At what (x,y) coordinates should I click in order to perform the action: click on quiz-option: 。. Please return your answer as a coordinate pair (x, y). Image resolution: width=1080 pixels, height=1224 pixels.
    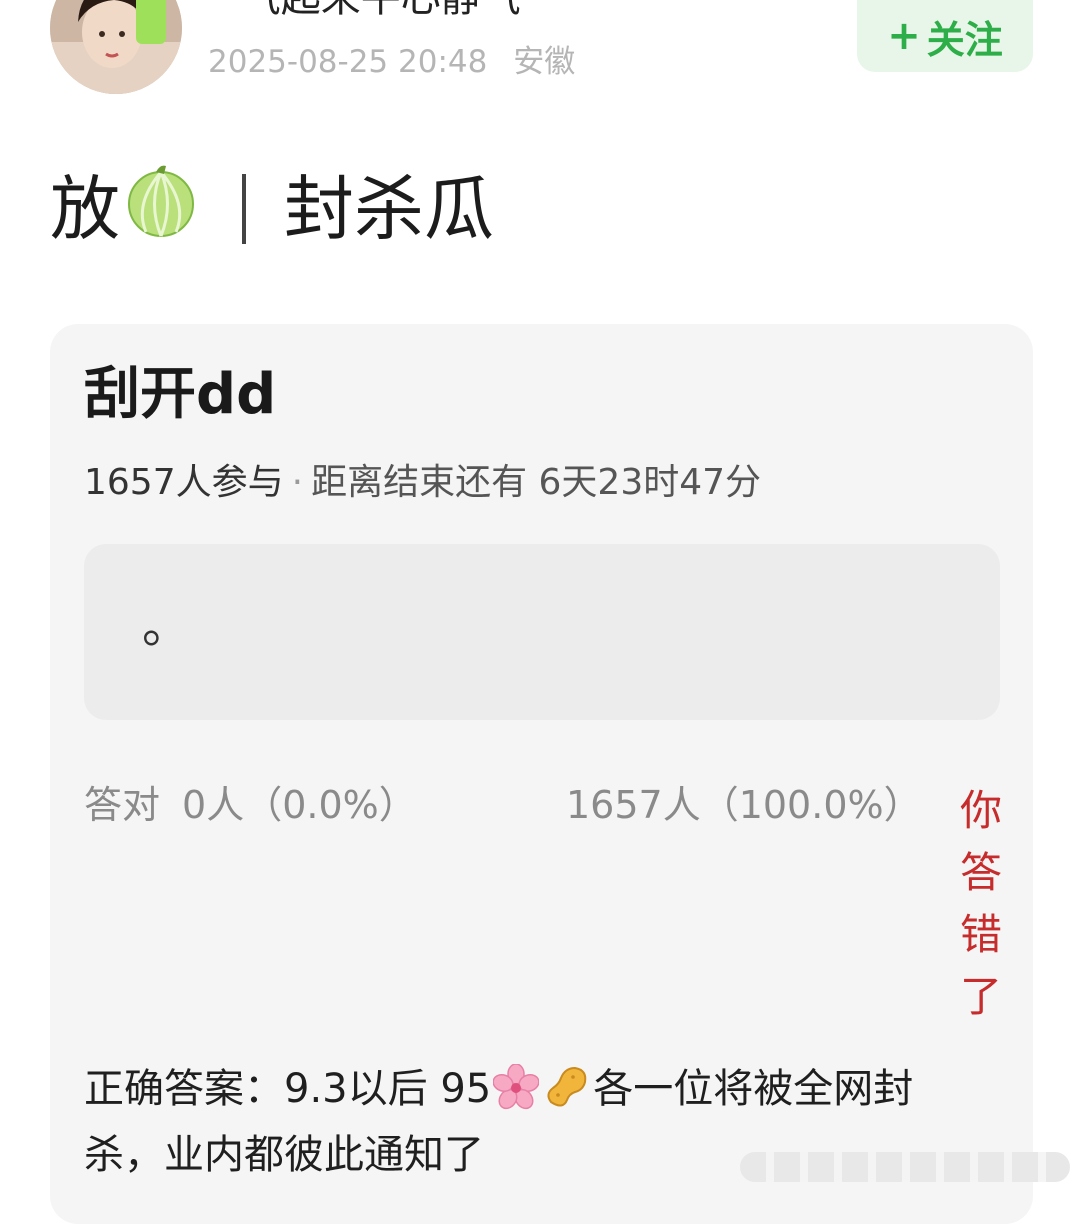
    Looking at the image, I should click on (542, 632).